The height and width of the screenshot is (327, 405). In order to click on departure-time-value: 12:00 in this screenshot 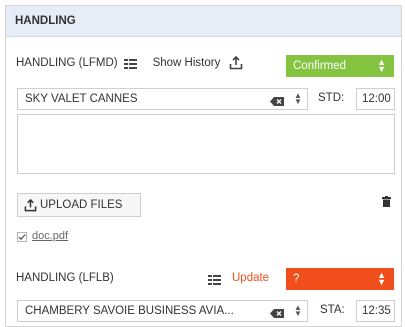, I will do `click(376, 99)`.